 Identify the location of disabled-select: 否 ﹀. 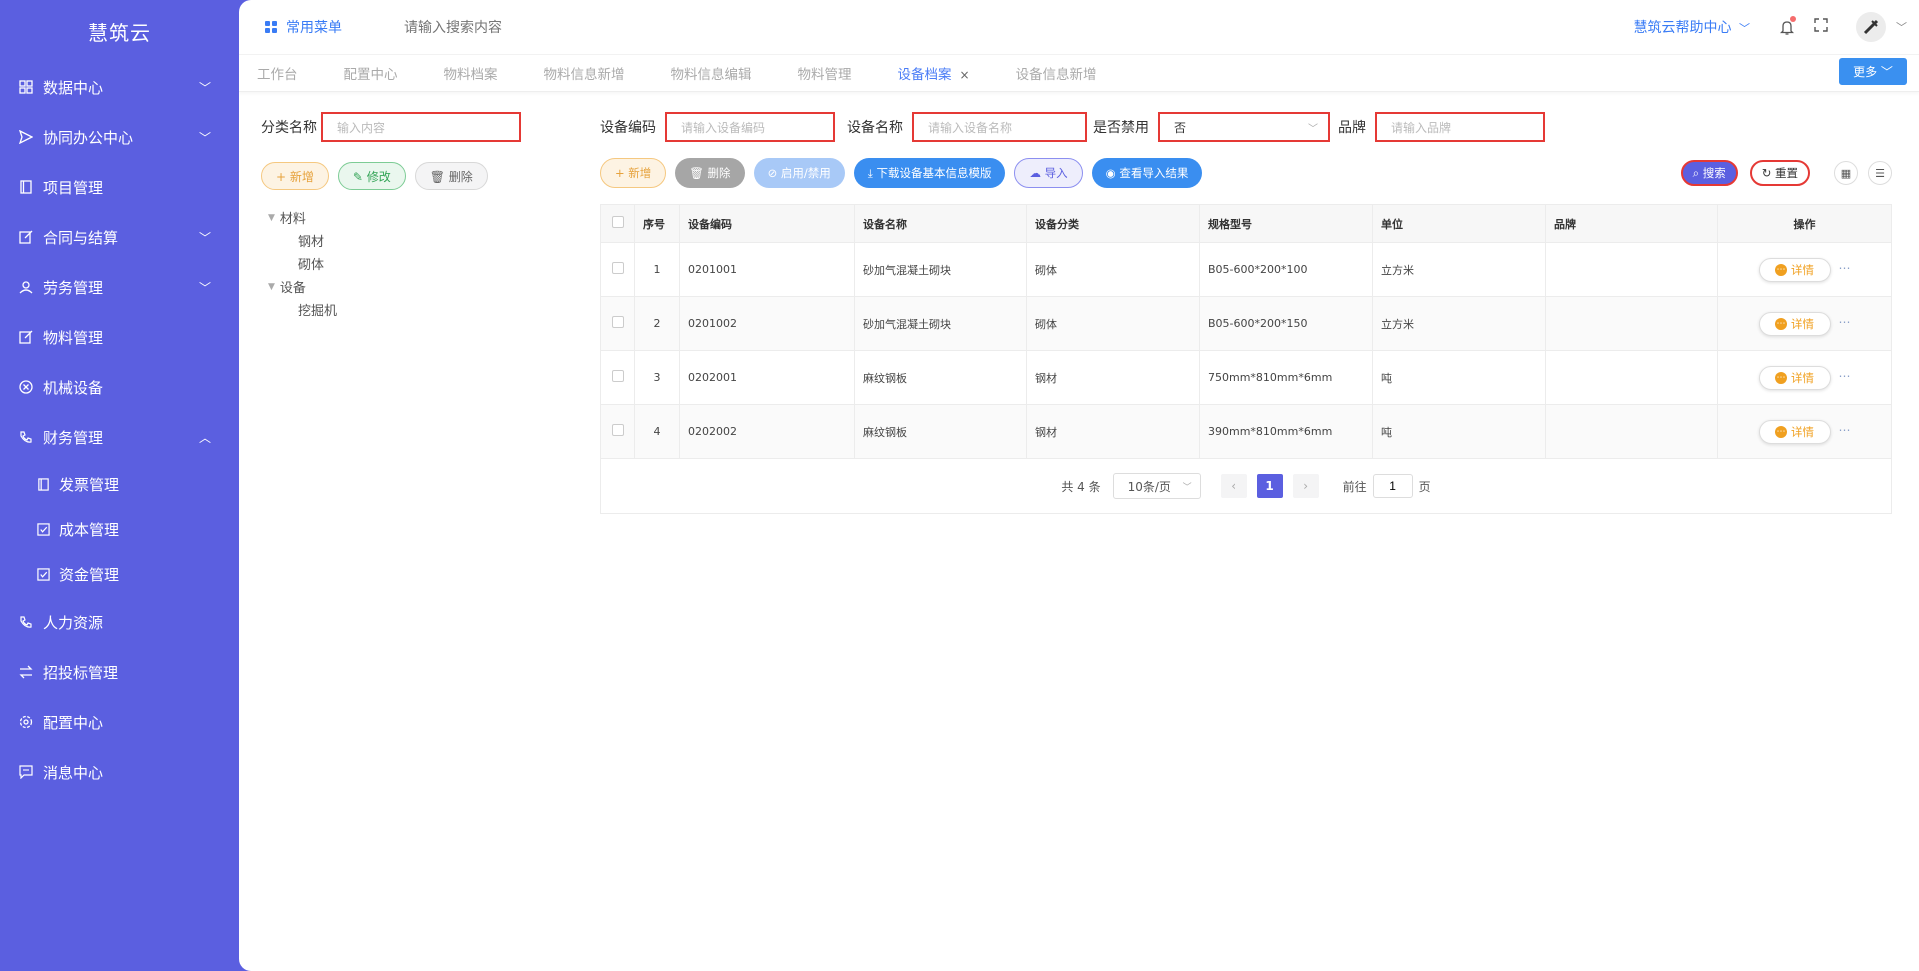
(1244, 127).